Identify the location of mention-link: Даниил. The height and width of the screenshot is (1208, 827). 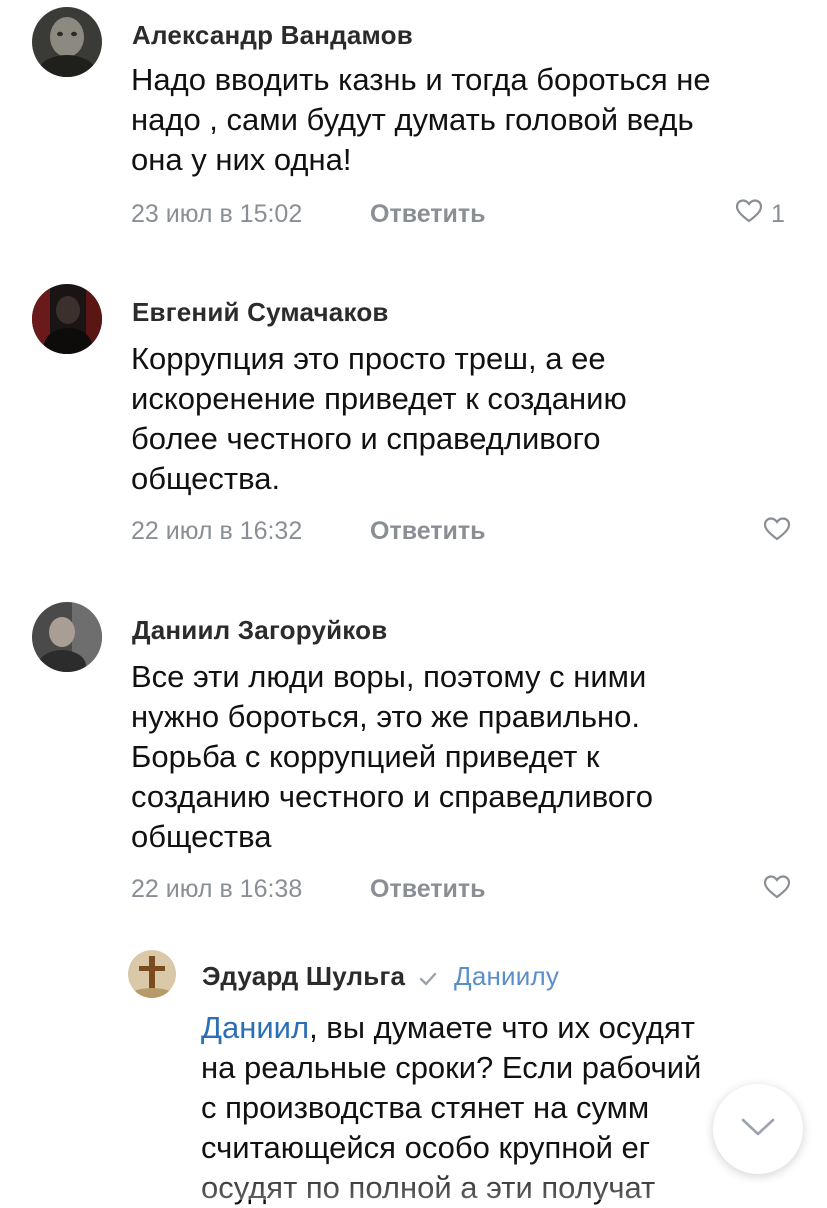
(255, 1027).